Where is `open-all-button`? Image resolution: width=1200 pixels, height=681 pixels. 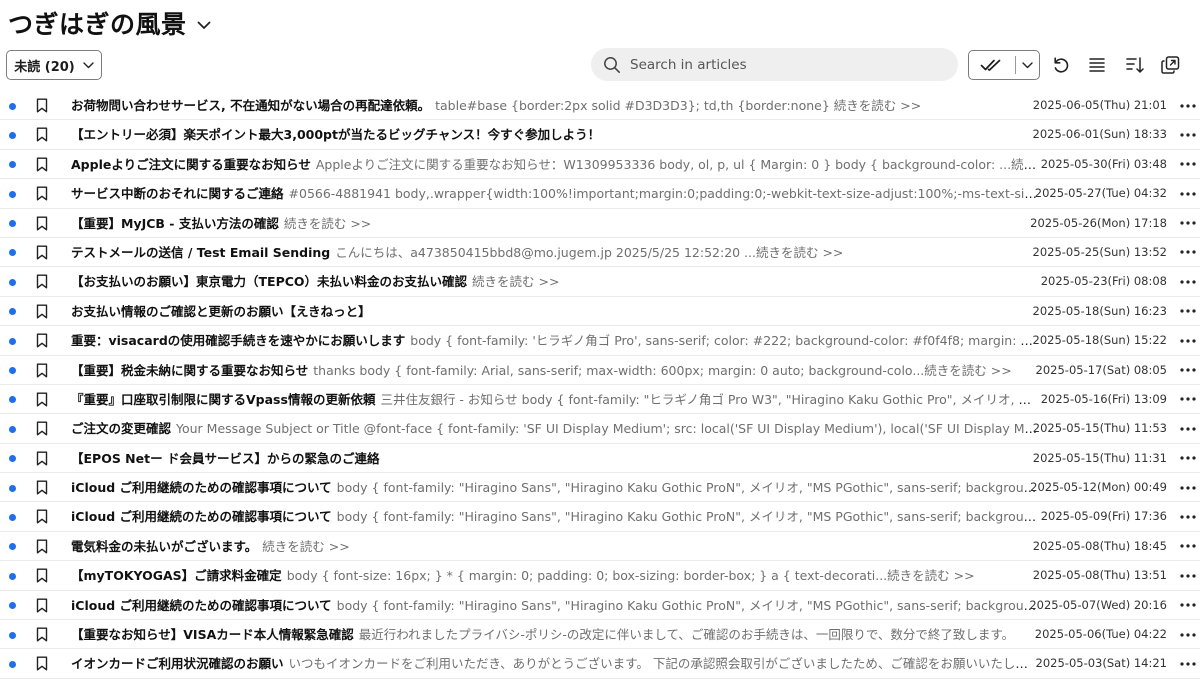 open-all-button is located at coordinates (1170, 65).